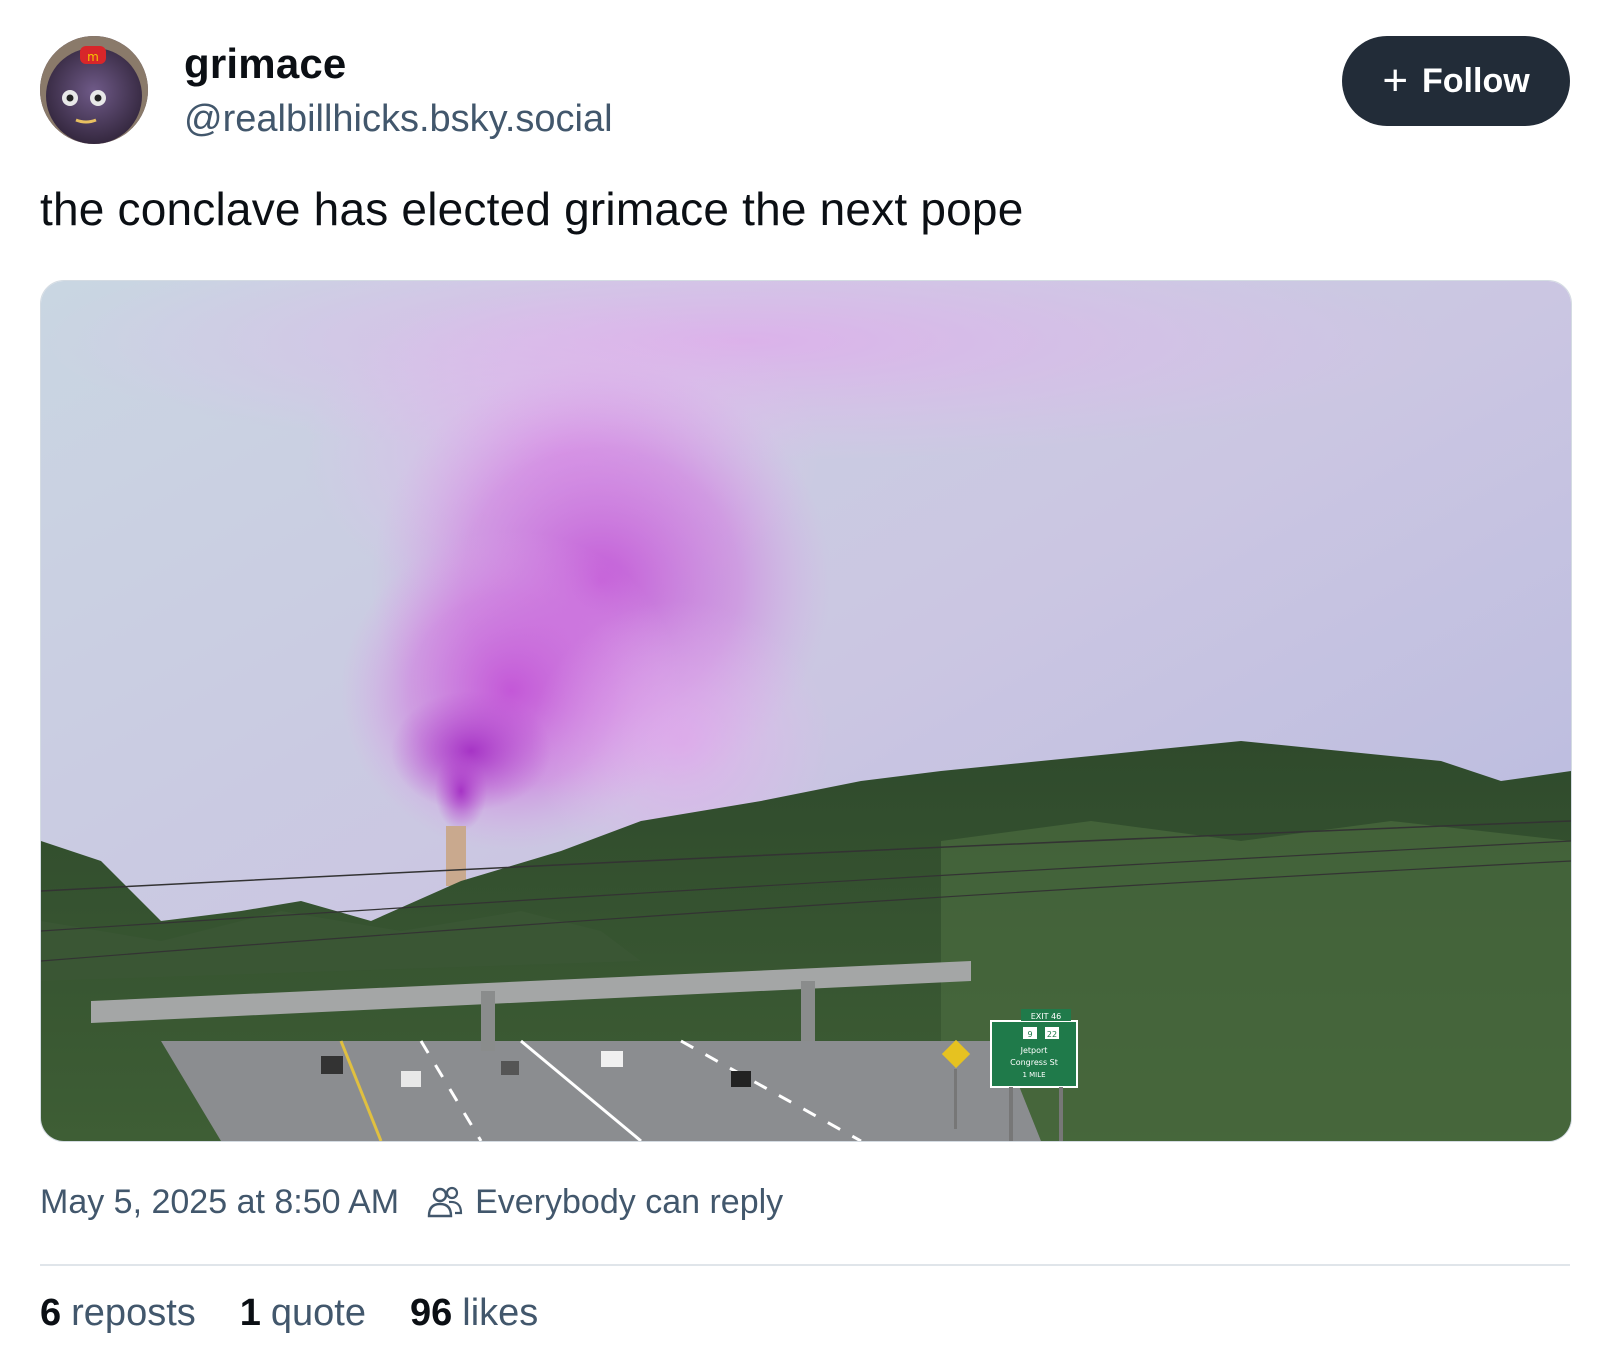 The image size is (1600, 1354). Describe the element at coordinates (265, 64) in the screenshot. I see `author-display-name: grimace` at that location.